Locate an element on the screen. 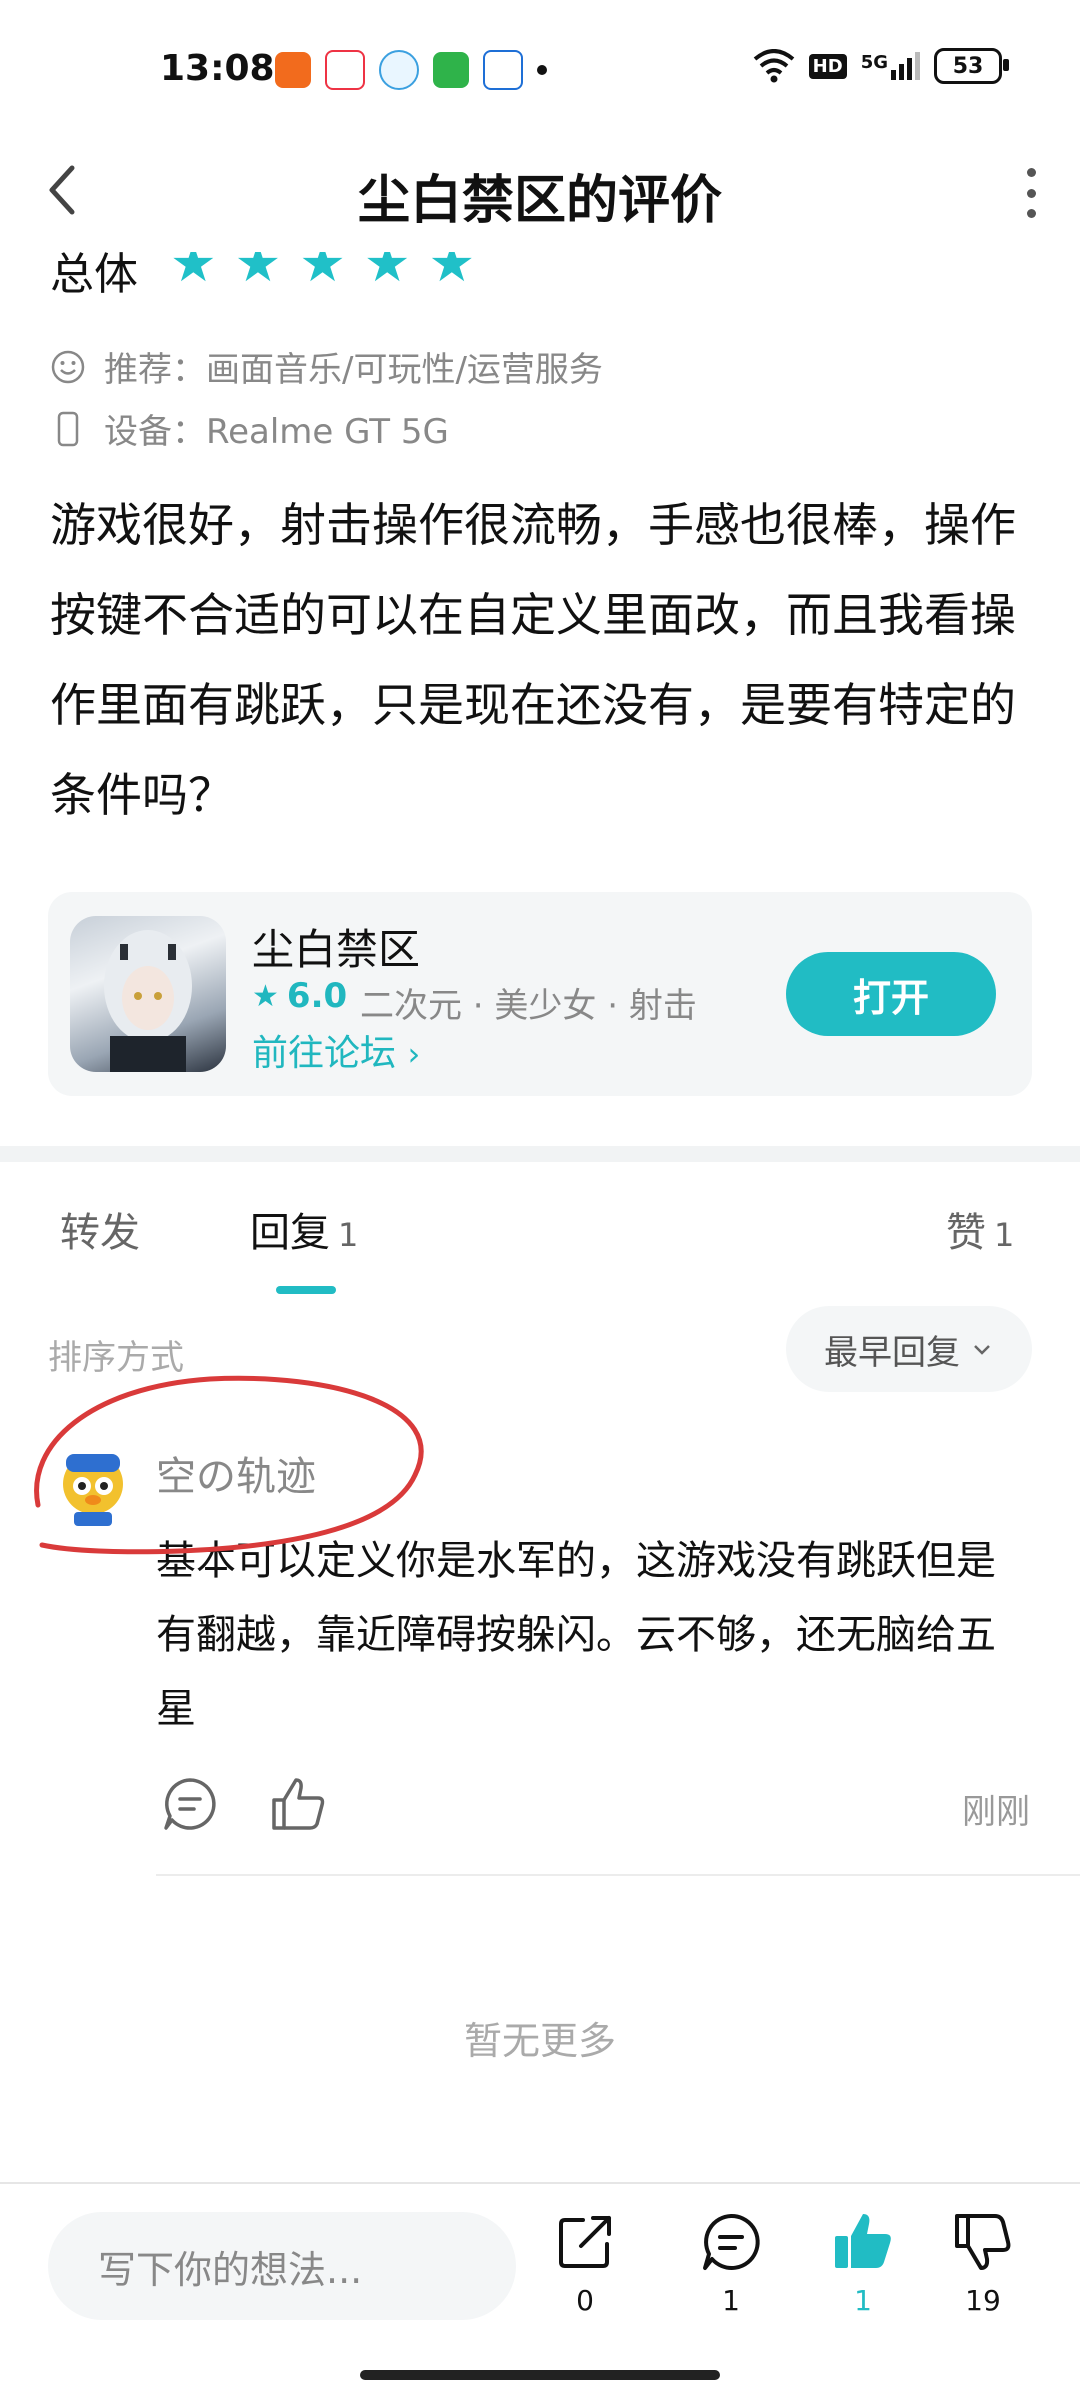 The height and width of the screenshot is (2400, 1080). tab-indicator is located at coordinates (306, 1290).